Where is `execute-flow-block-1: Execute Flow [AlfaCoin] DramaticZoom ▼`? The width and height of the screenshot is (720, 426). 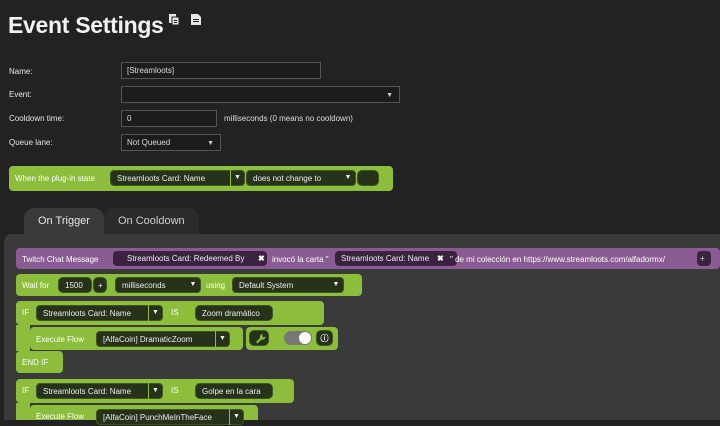
execute-flow-block-1: Execute Flow [AlfaCoin] DramaticZoom ▼ is located at coordinates (136, 338).